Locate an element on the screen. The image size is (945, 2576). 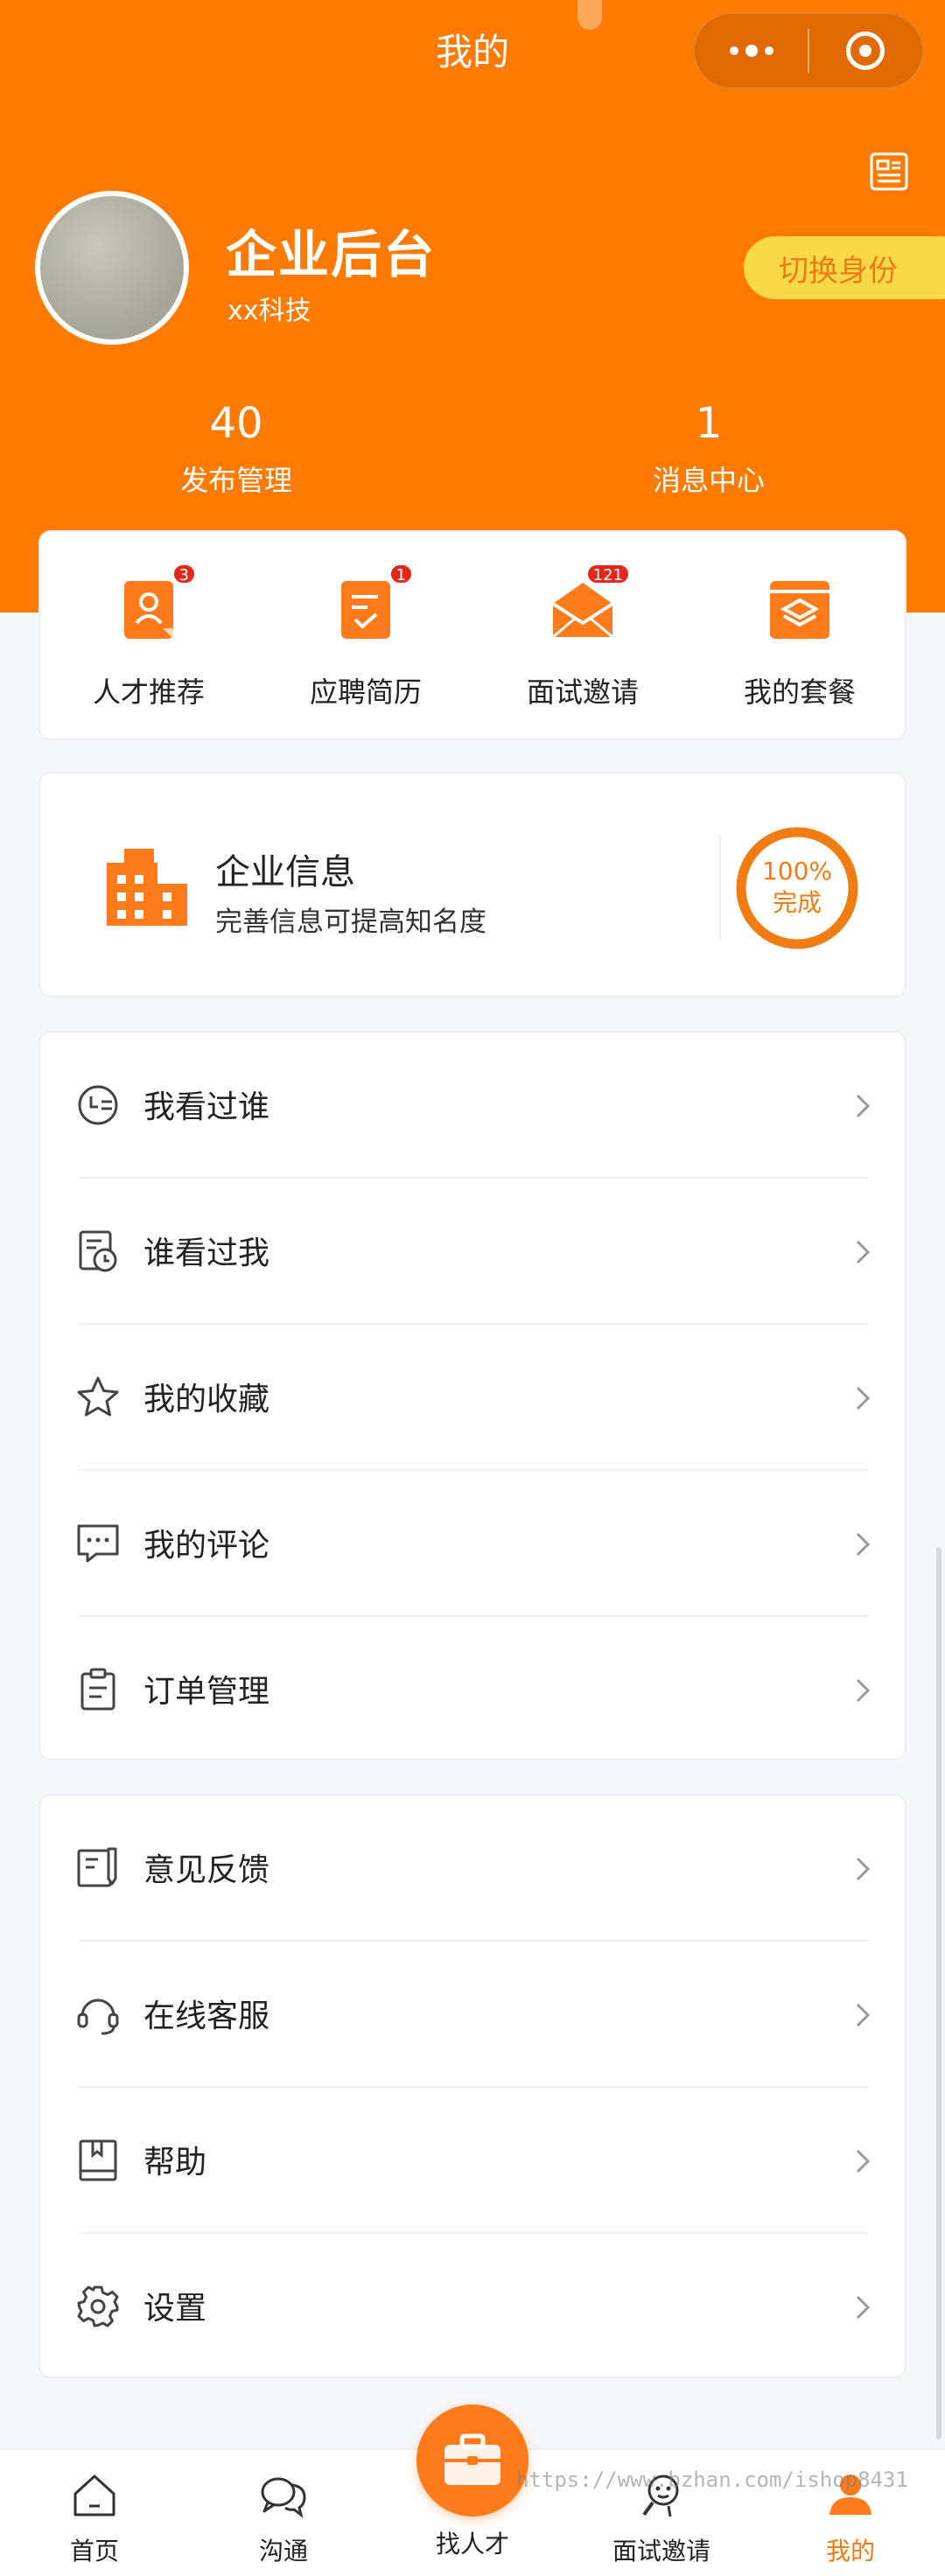
package-icon is located at coordinates (799, 609).